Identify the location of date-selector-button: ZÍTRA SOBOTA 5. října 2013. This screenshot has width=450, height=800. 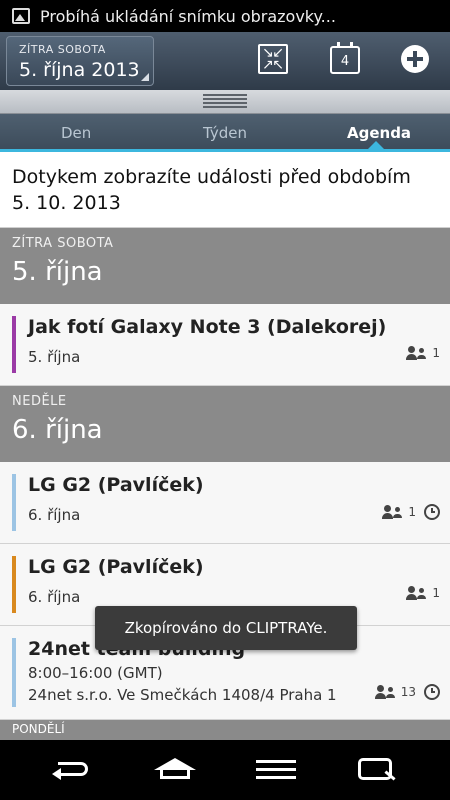
(80, 61).